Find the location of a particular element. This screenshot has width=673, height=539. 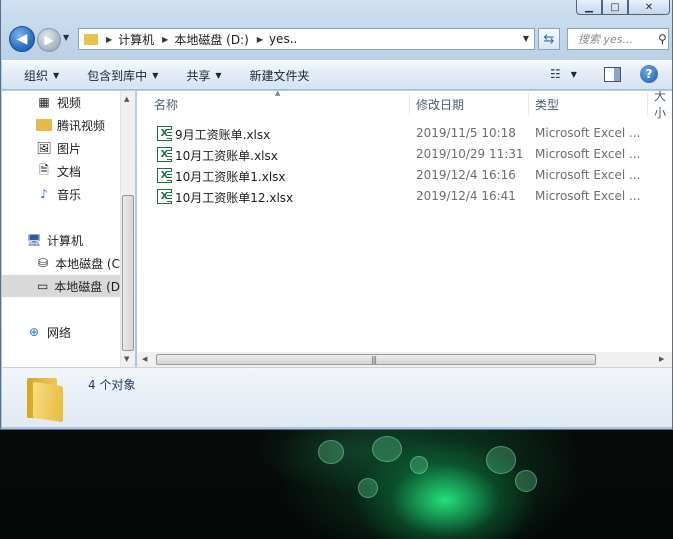

minimize-button: ▁ is located at coordinates (589, 7).